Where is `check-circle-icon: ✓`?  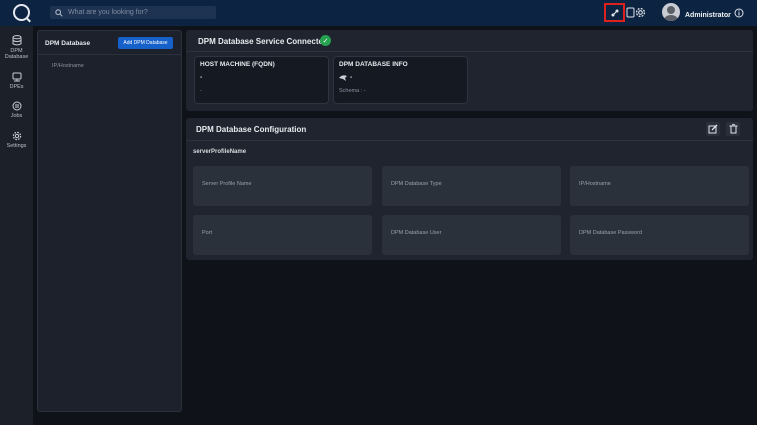
check-circle-icon: ✓ is located at coordinates (325, 40).